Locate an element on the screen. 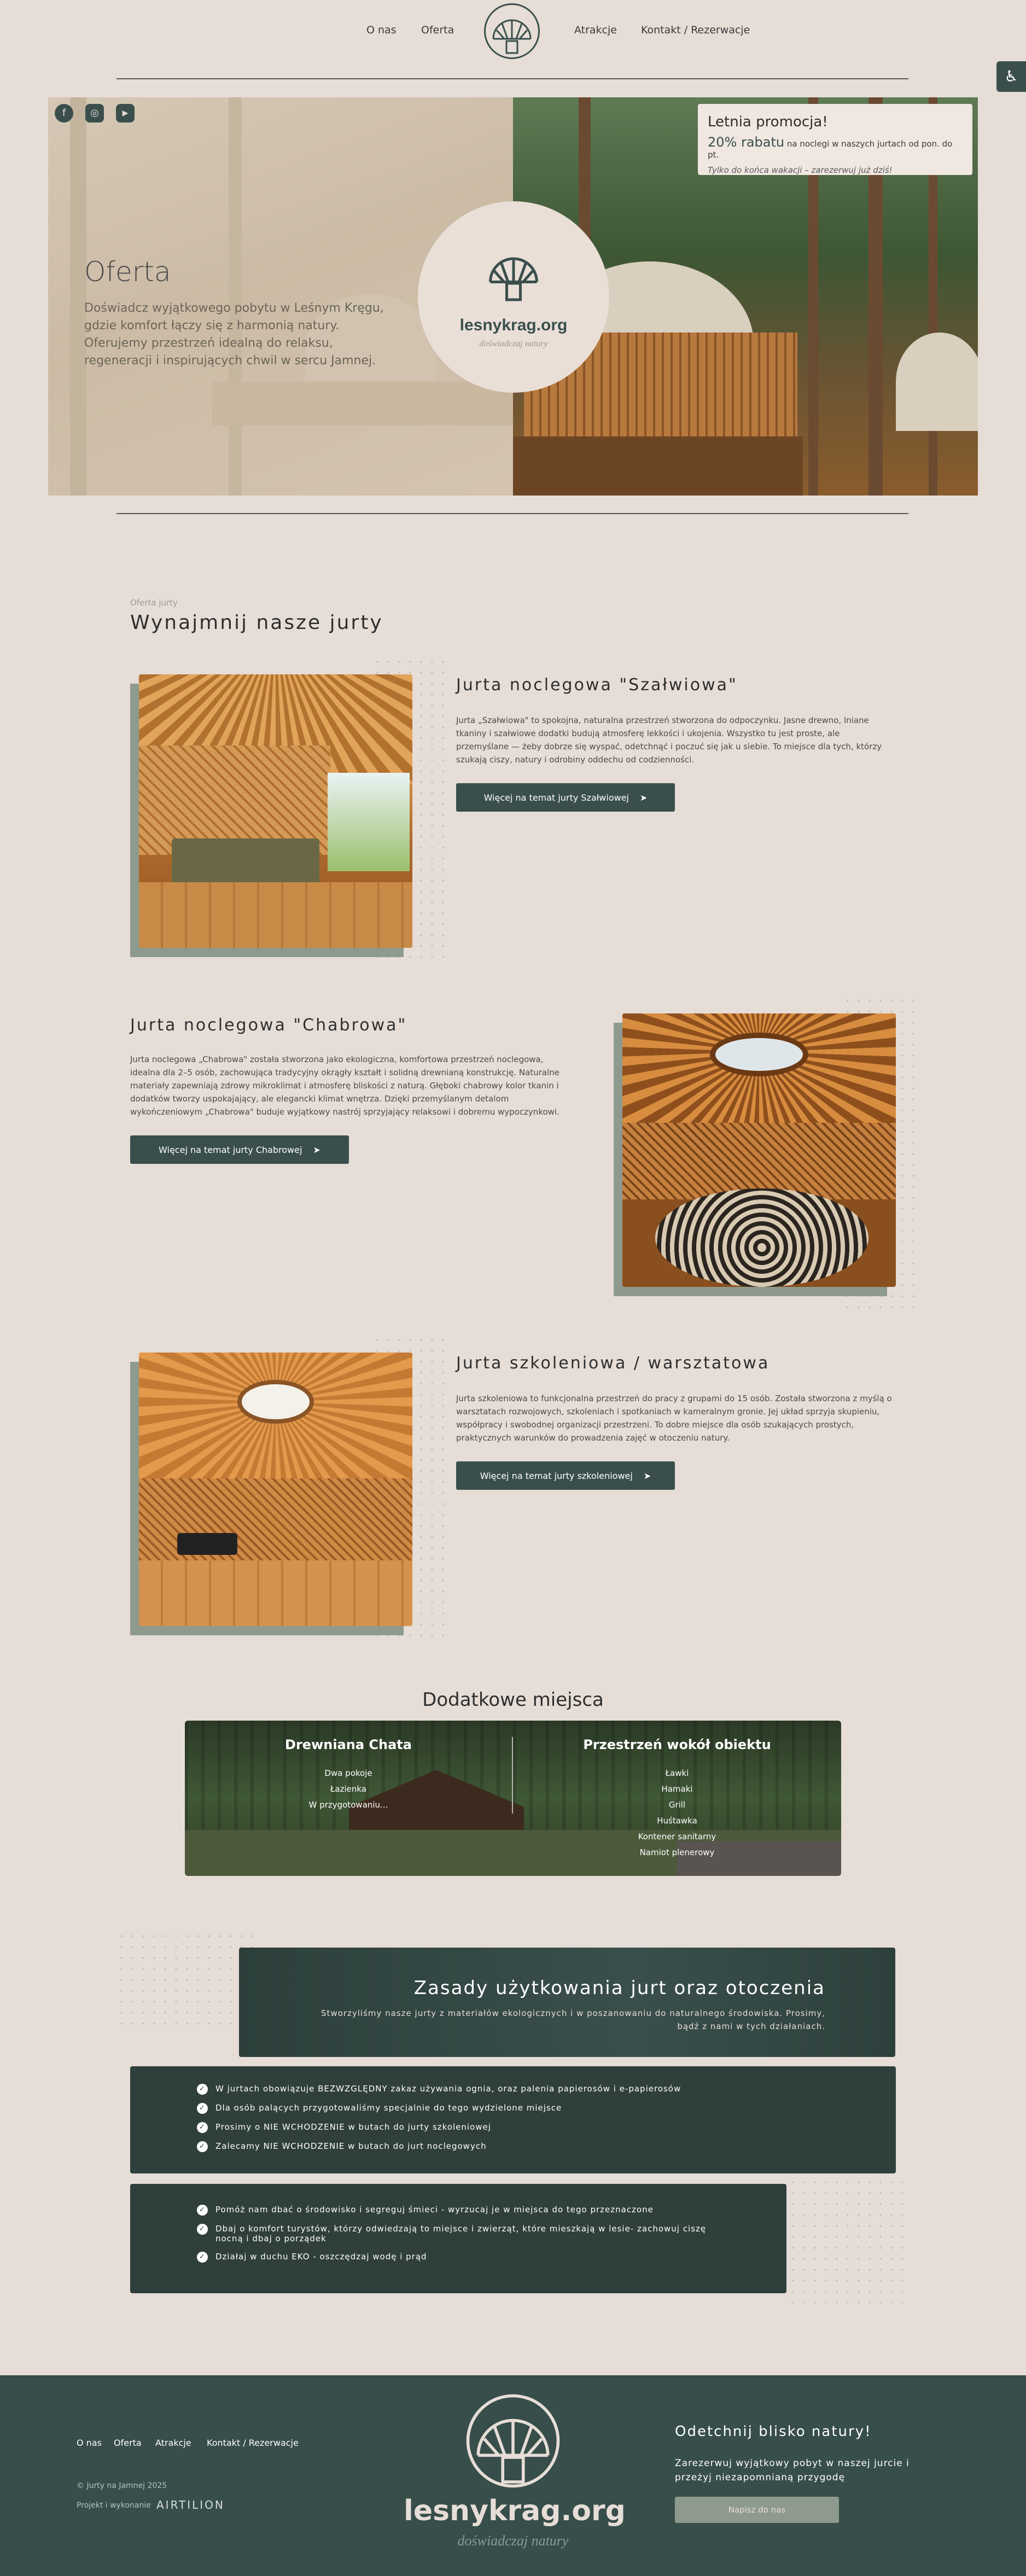 Image resolution: width=1026 pixels, height=2576 pixels. hero-logo-badge: lesnykrag.org doświadczaj natury is located at coordinates (513, 297).